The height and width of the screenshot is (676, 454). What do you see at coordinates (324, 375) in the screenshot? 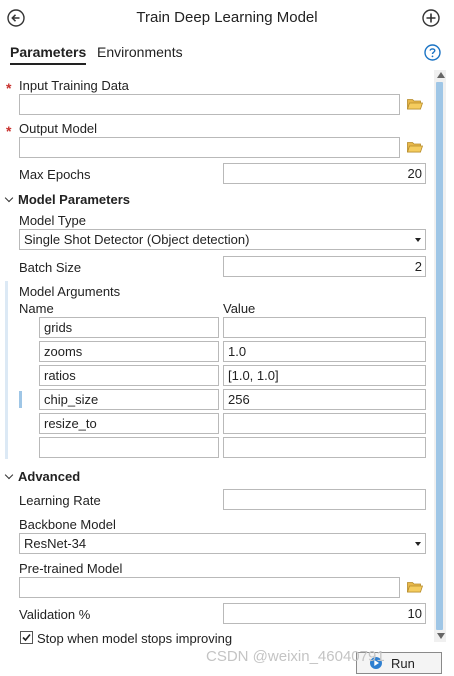
I see `argument-value-cell: [1.0, 1.0]` at bounding box center [324, 375].